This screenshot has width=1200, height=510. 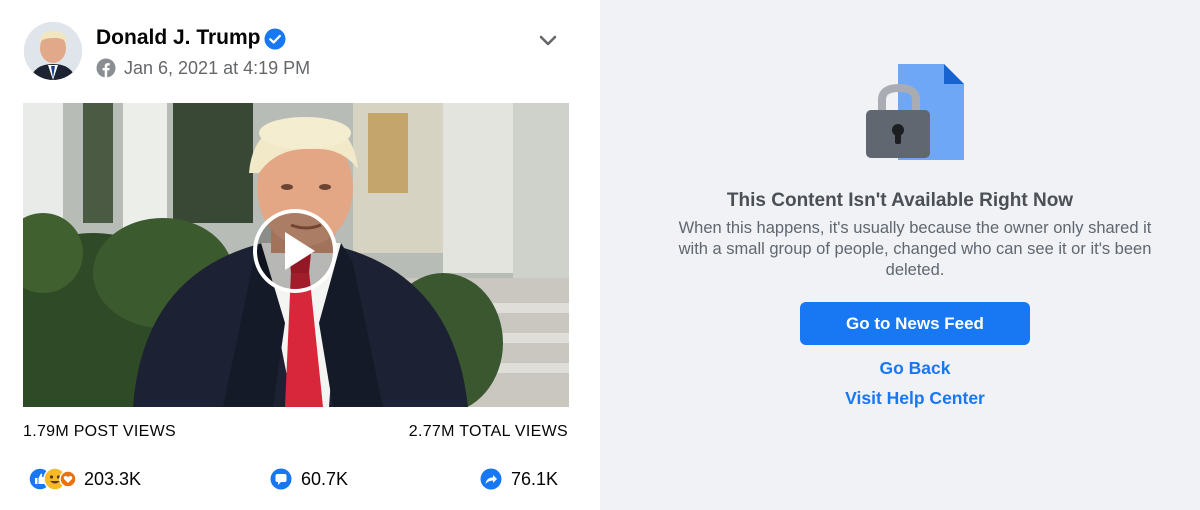 I want to click on comment-icon, so click(x=281, y=479).